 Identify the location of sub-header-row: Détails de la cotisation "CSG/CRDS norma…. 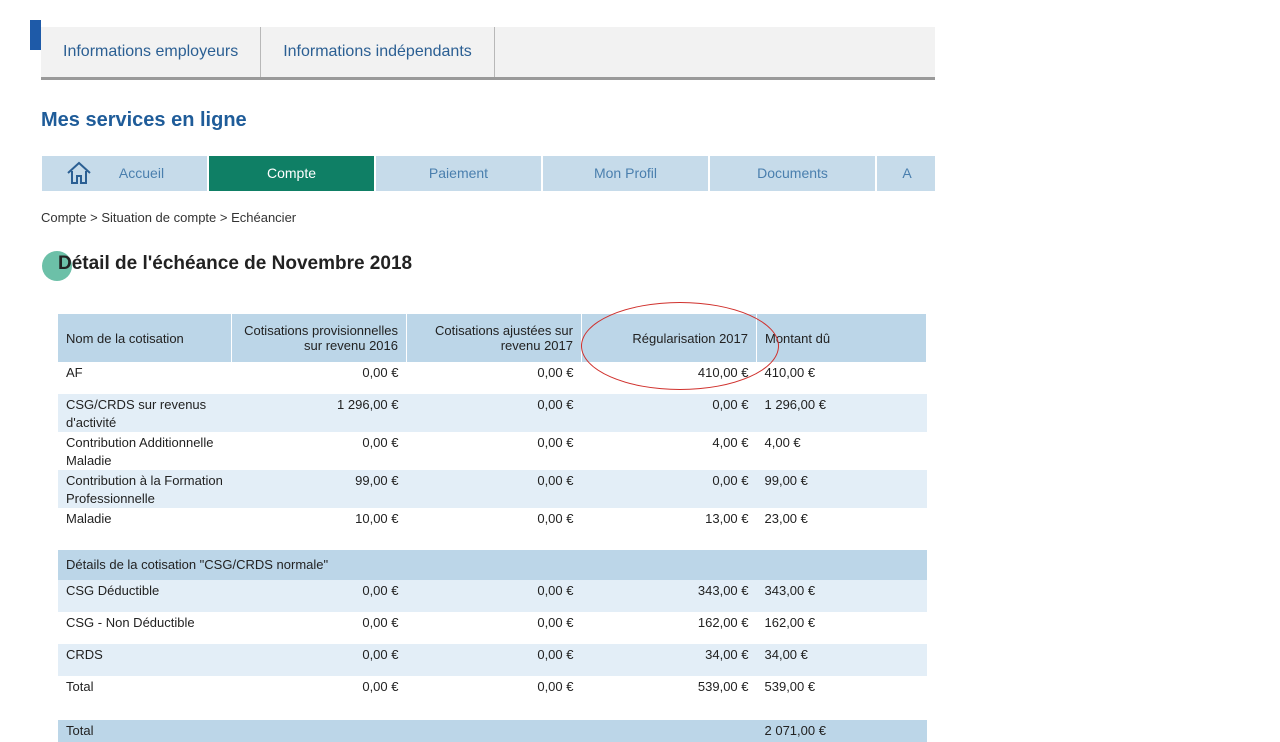
(492, 565).